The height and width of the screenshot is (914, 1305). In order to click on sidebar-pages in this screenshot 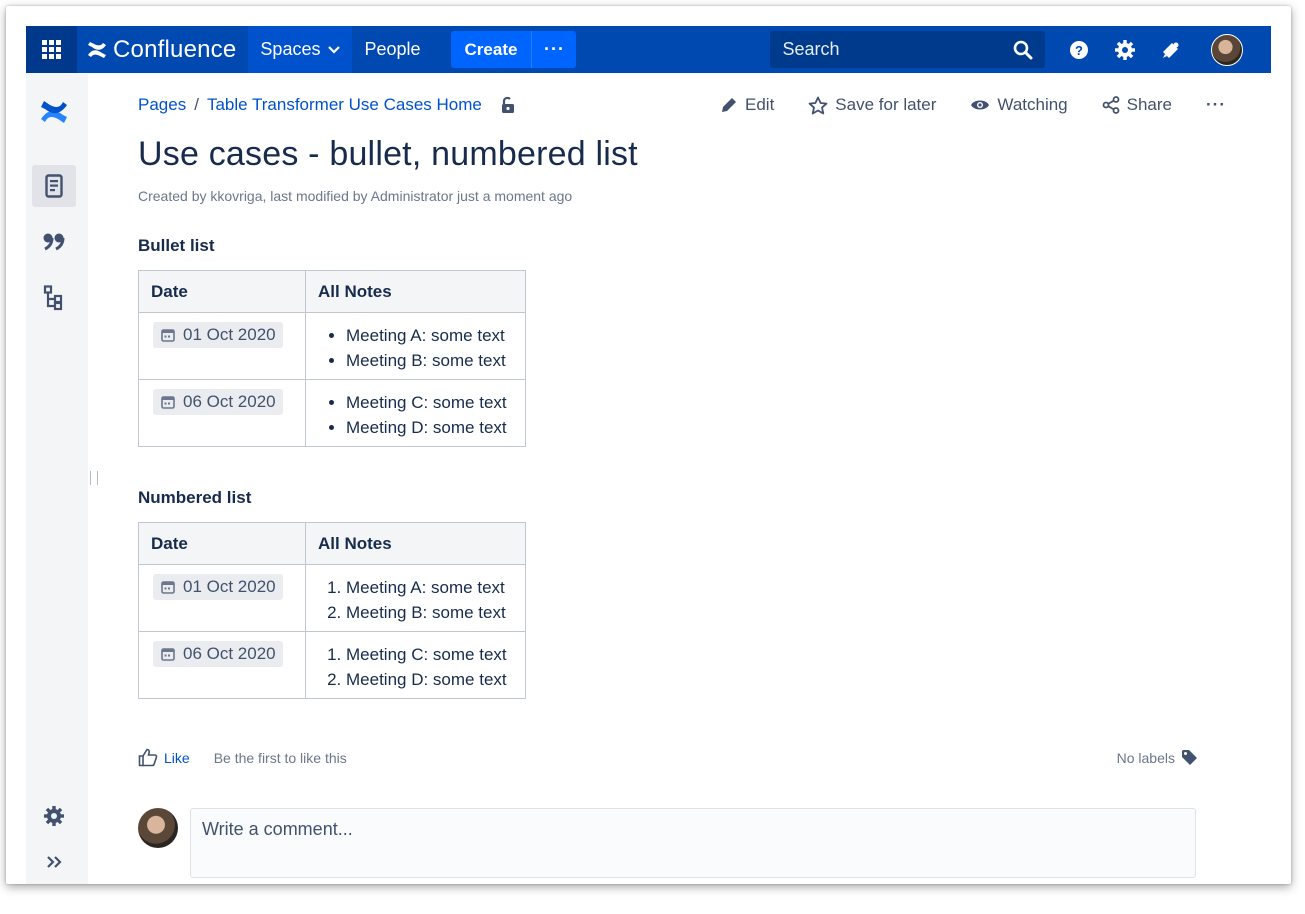, I will do `click(54, 186)`.